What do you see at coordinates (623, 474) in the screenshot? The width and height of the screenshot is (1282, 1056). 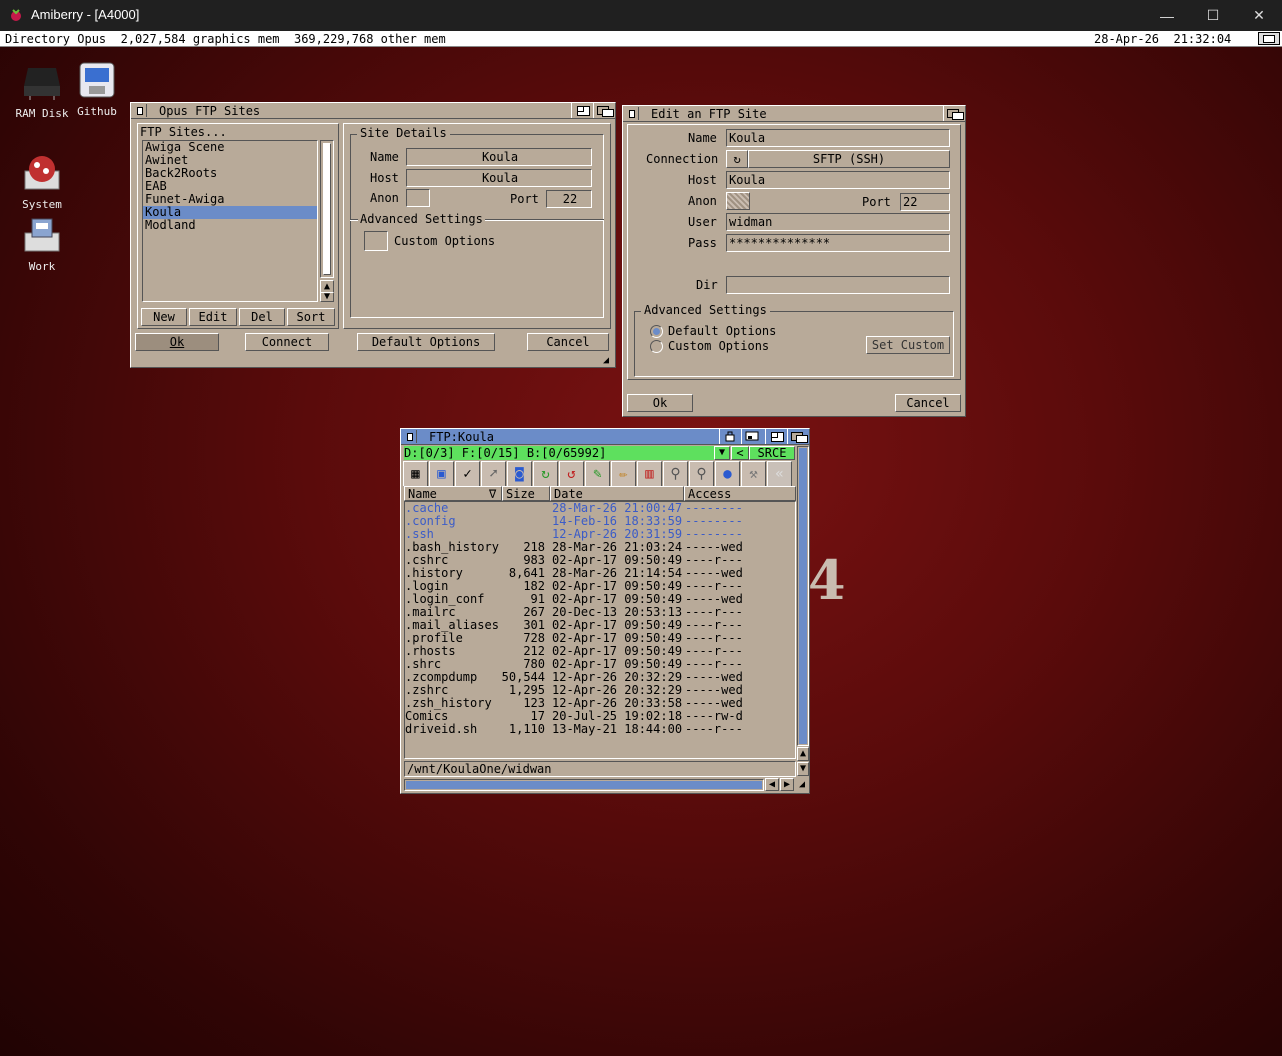 I see `edit-icon: ✏` at bounding box center [623, 474].